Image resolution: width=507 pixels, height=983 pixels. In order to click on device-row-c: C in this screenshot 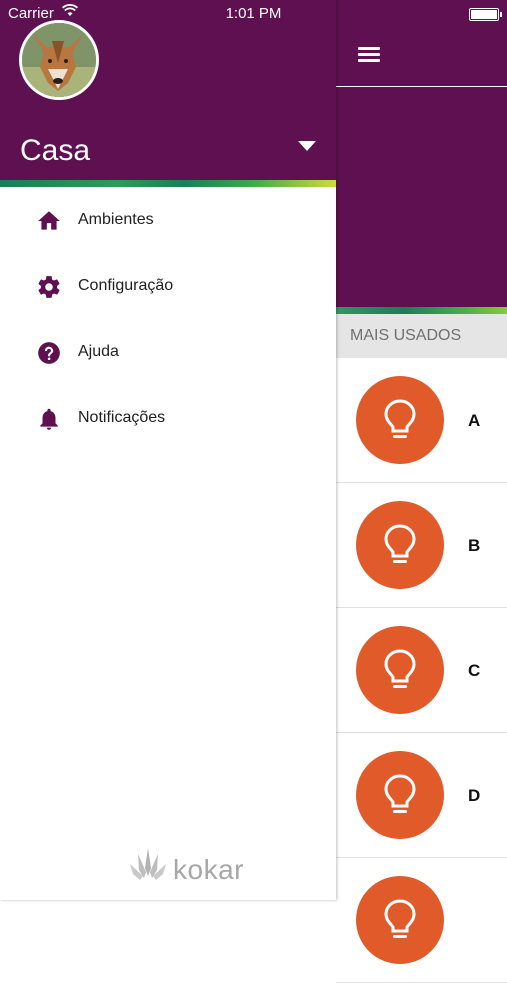, I will do `click(421, 670)`.